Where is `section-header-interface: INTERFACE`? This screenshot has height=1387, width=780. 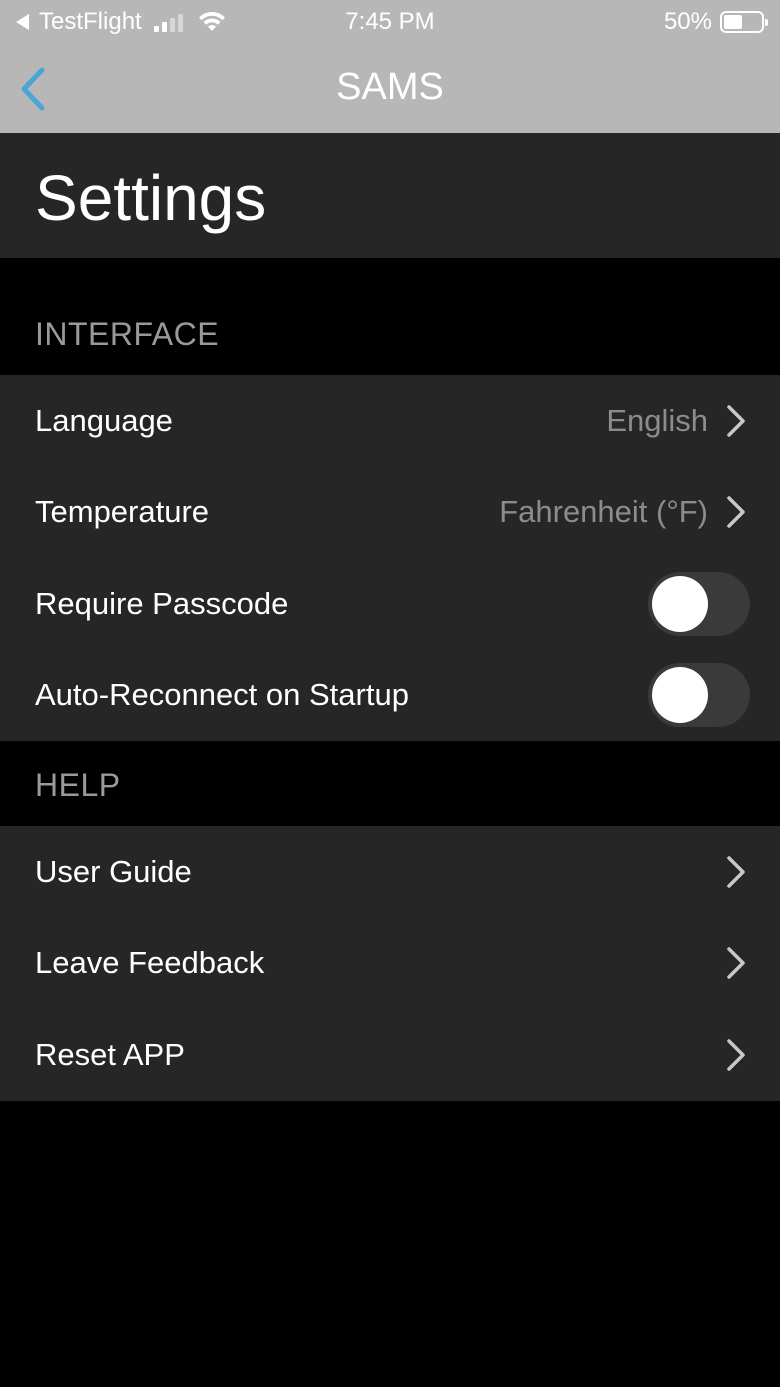
section-header-interface: INTERFACE is located at coordinates (390, 316).